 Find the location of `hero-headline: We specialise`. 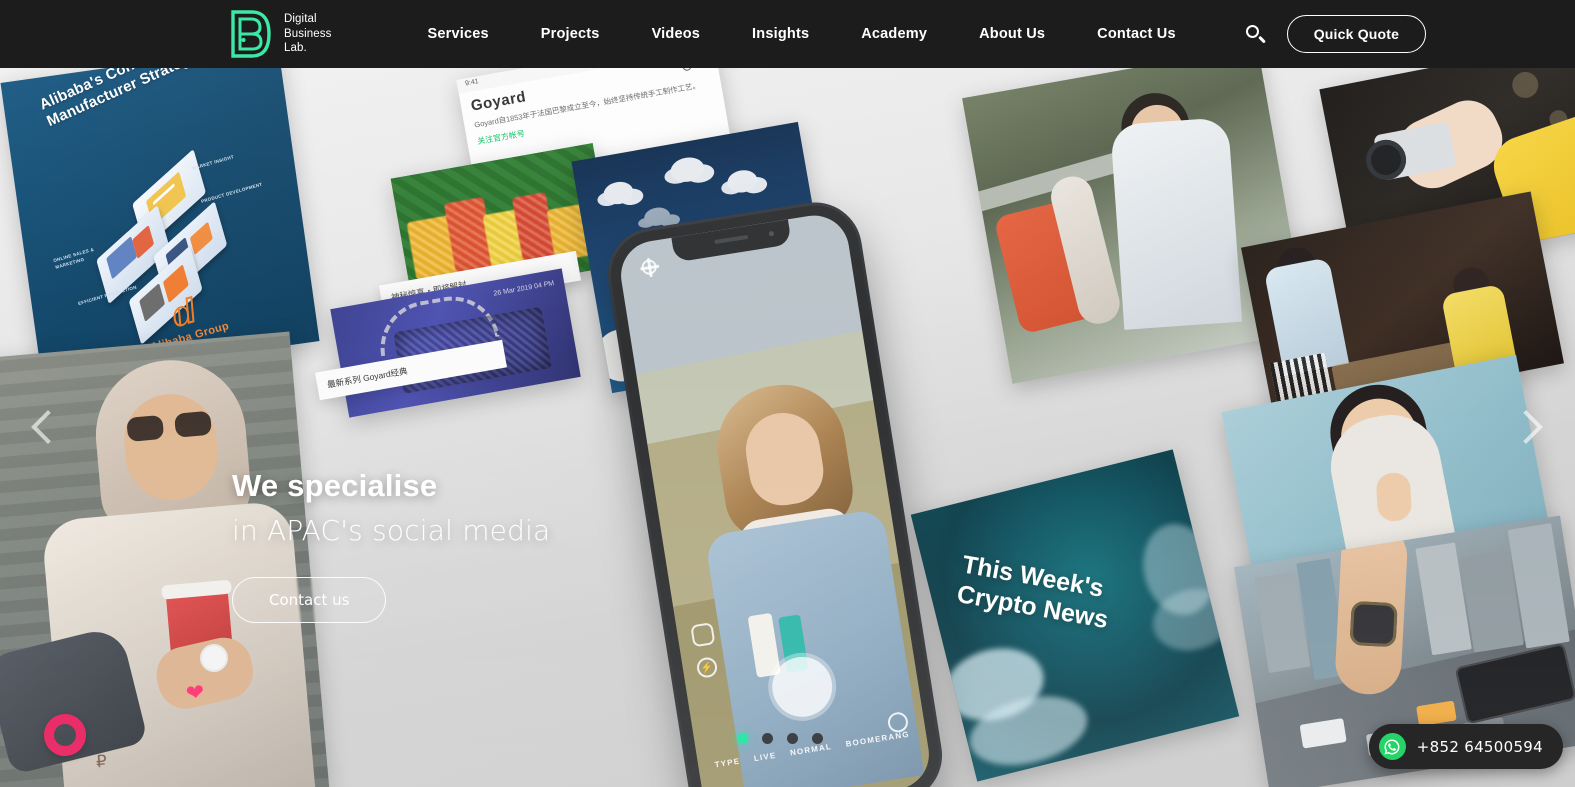

hero-headline: We specialise is located at coordinates (335, 485).